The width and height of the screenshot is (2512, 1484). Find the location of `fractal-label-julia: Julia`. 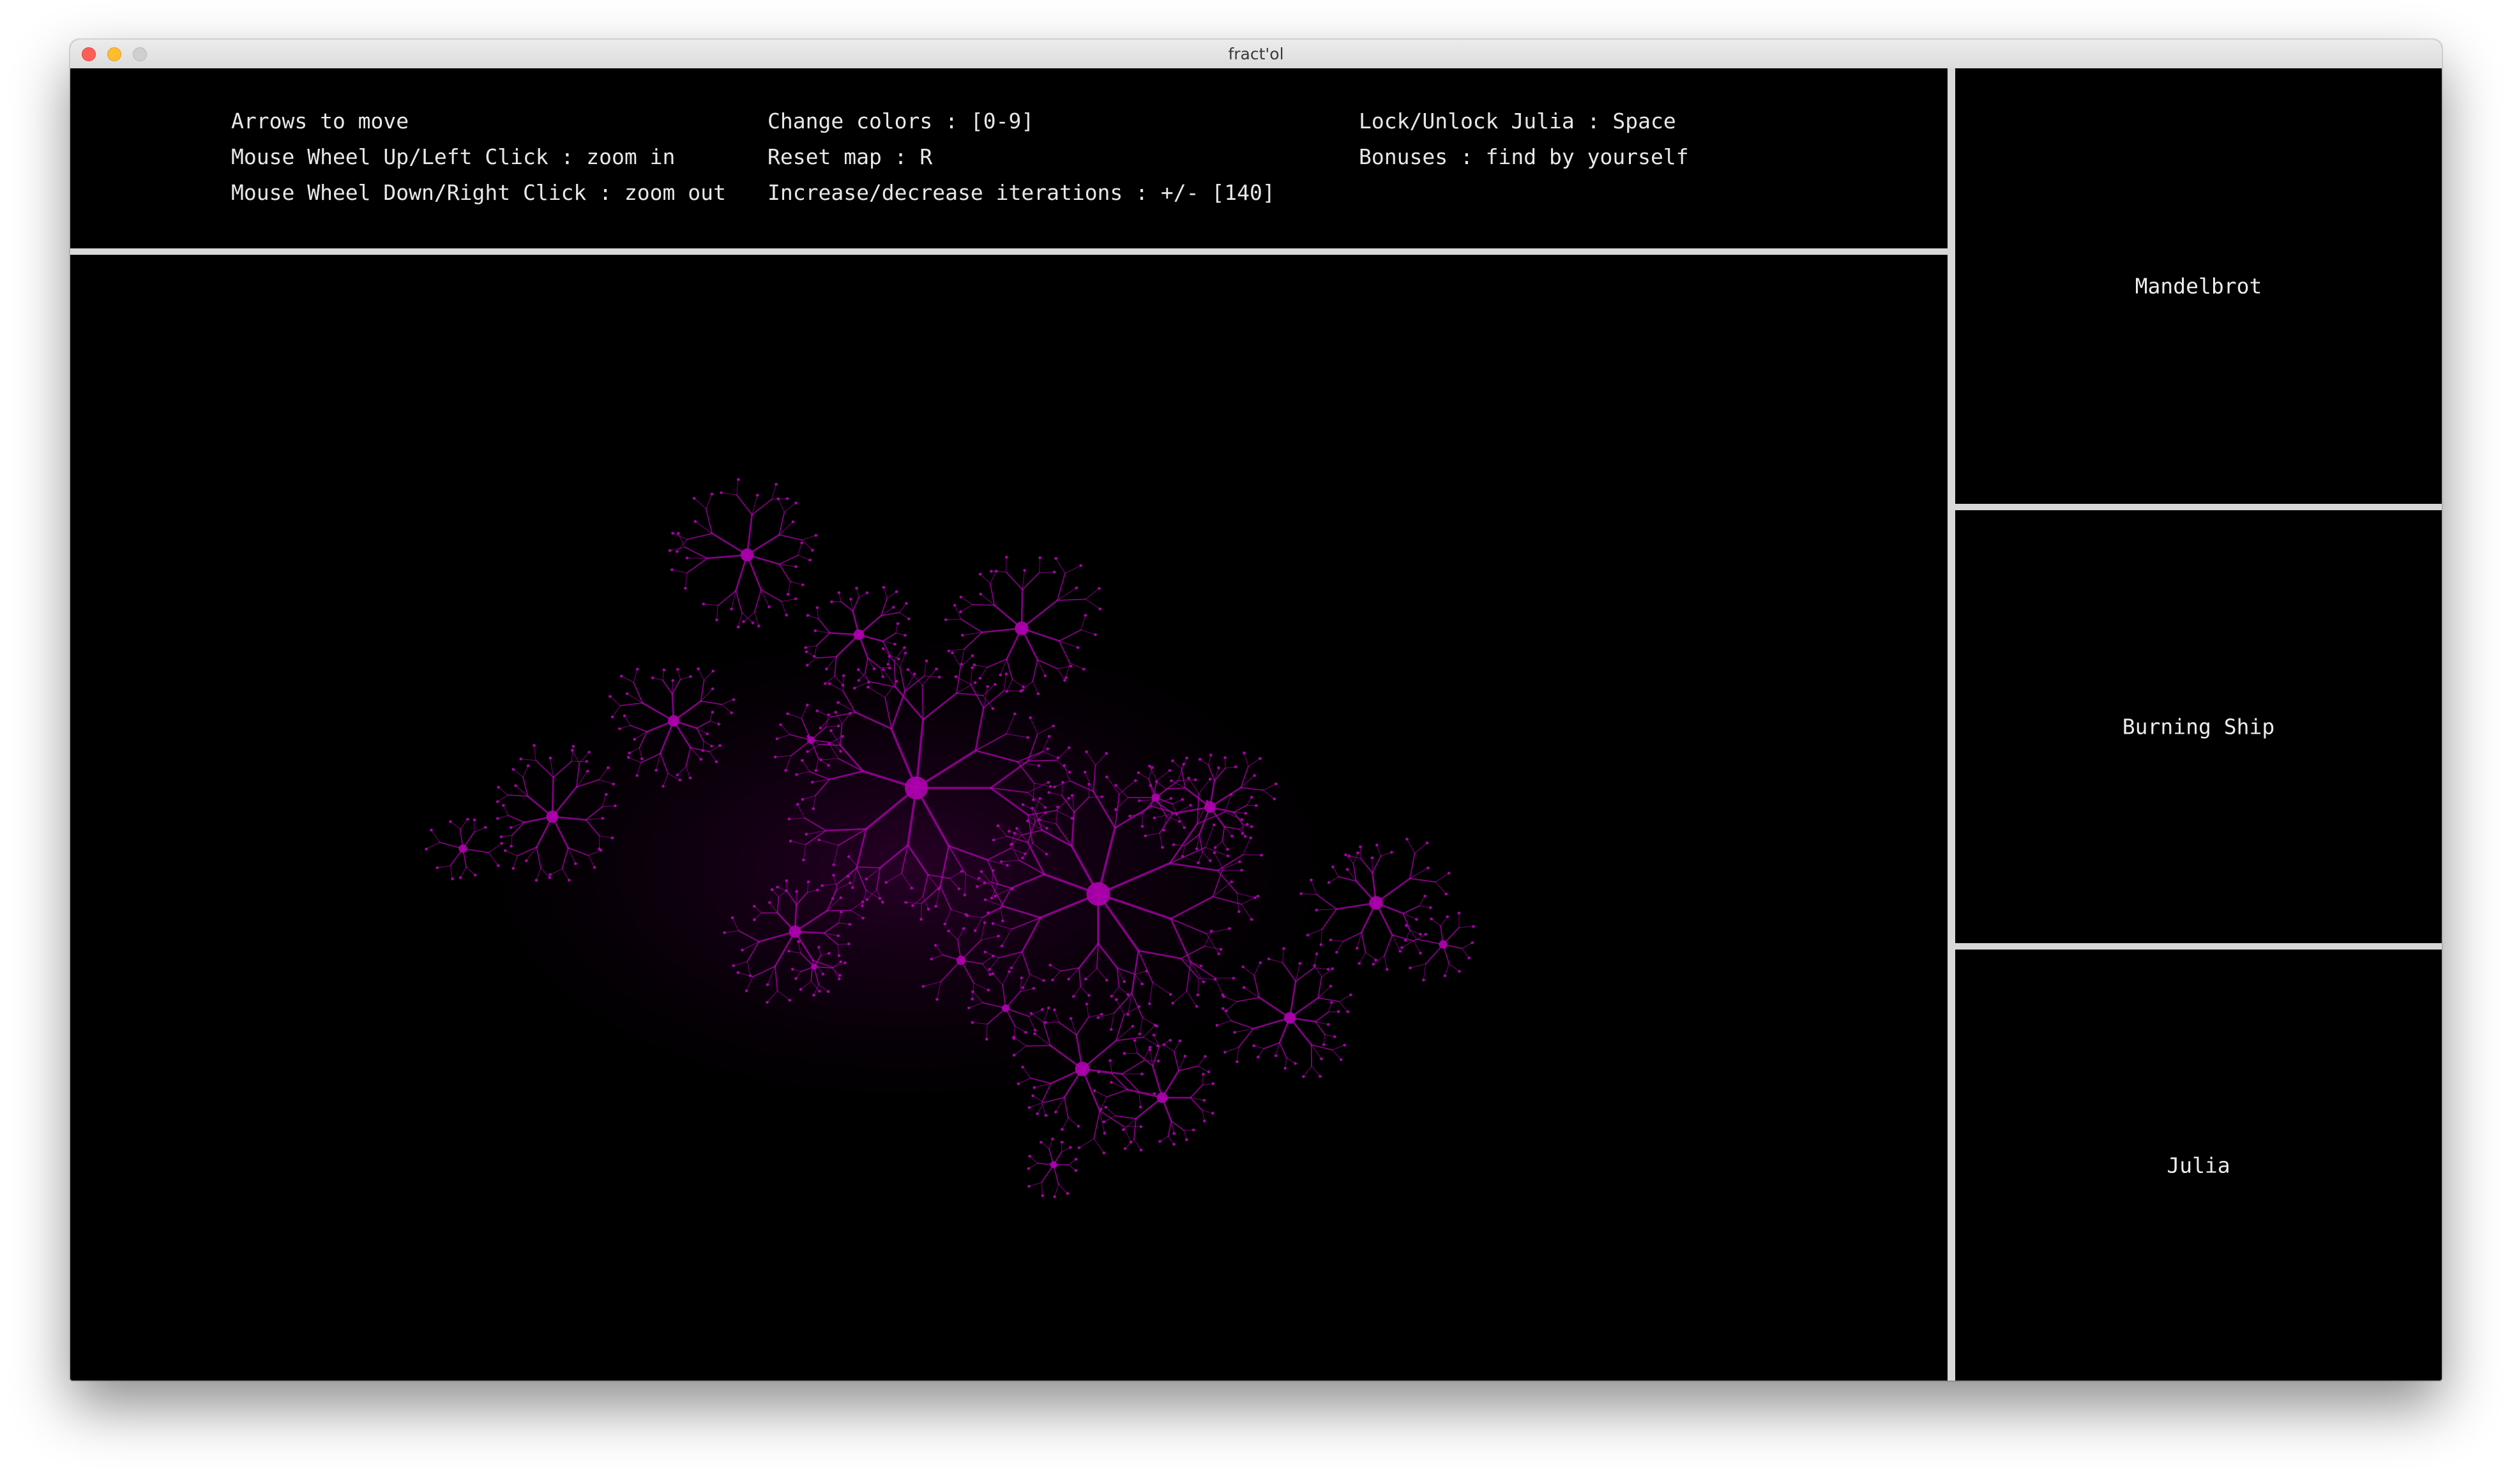

fractal-label-julia: Julia is located at coordinates (2198, 1165).